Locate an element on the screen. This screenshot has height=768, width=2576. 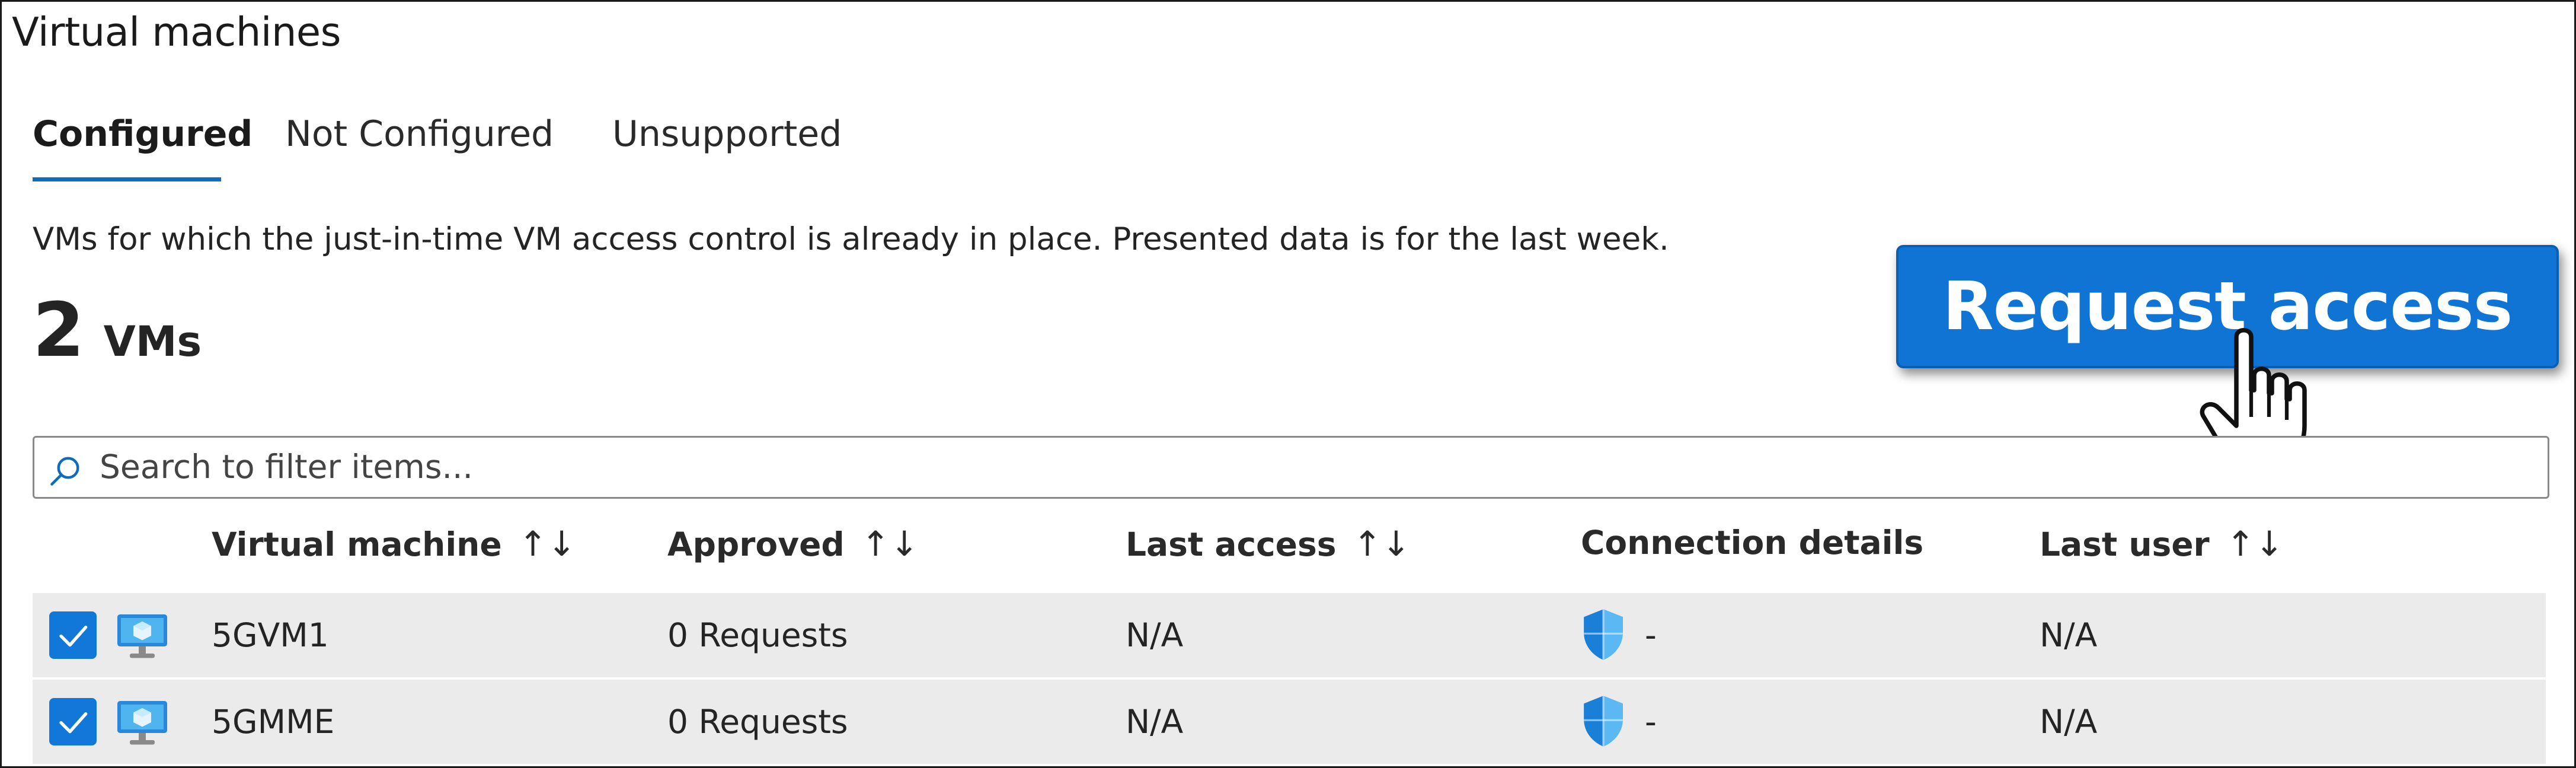
column-header-last-access: Last access ↑↓ is located at coordinates (1268, 544).